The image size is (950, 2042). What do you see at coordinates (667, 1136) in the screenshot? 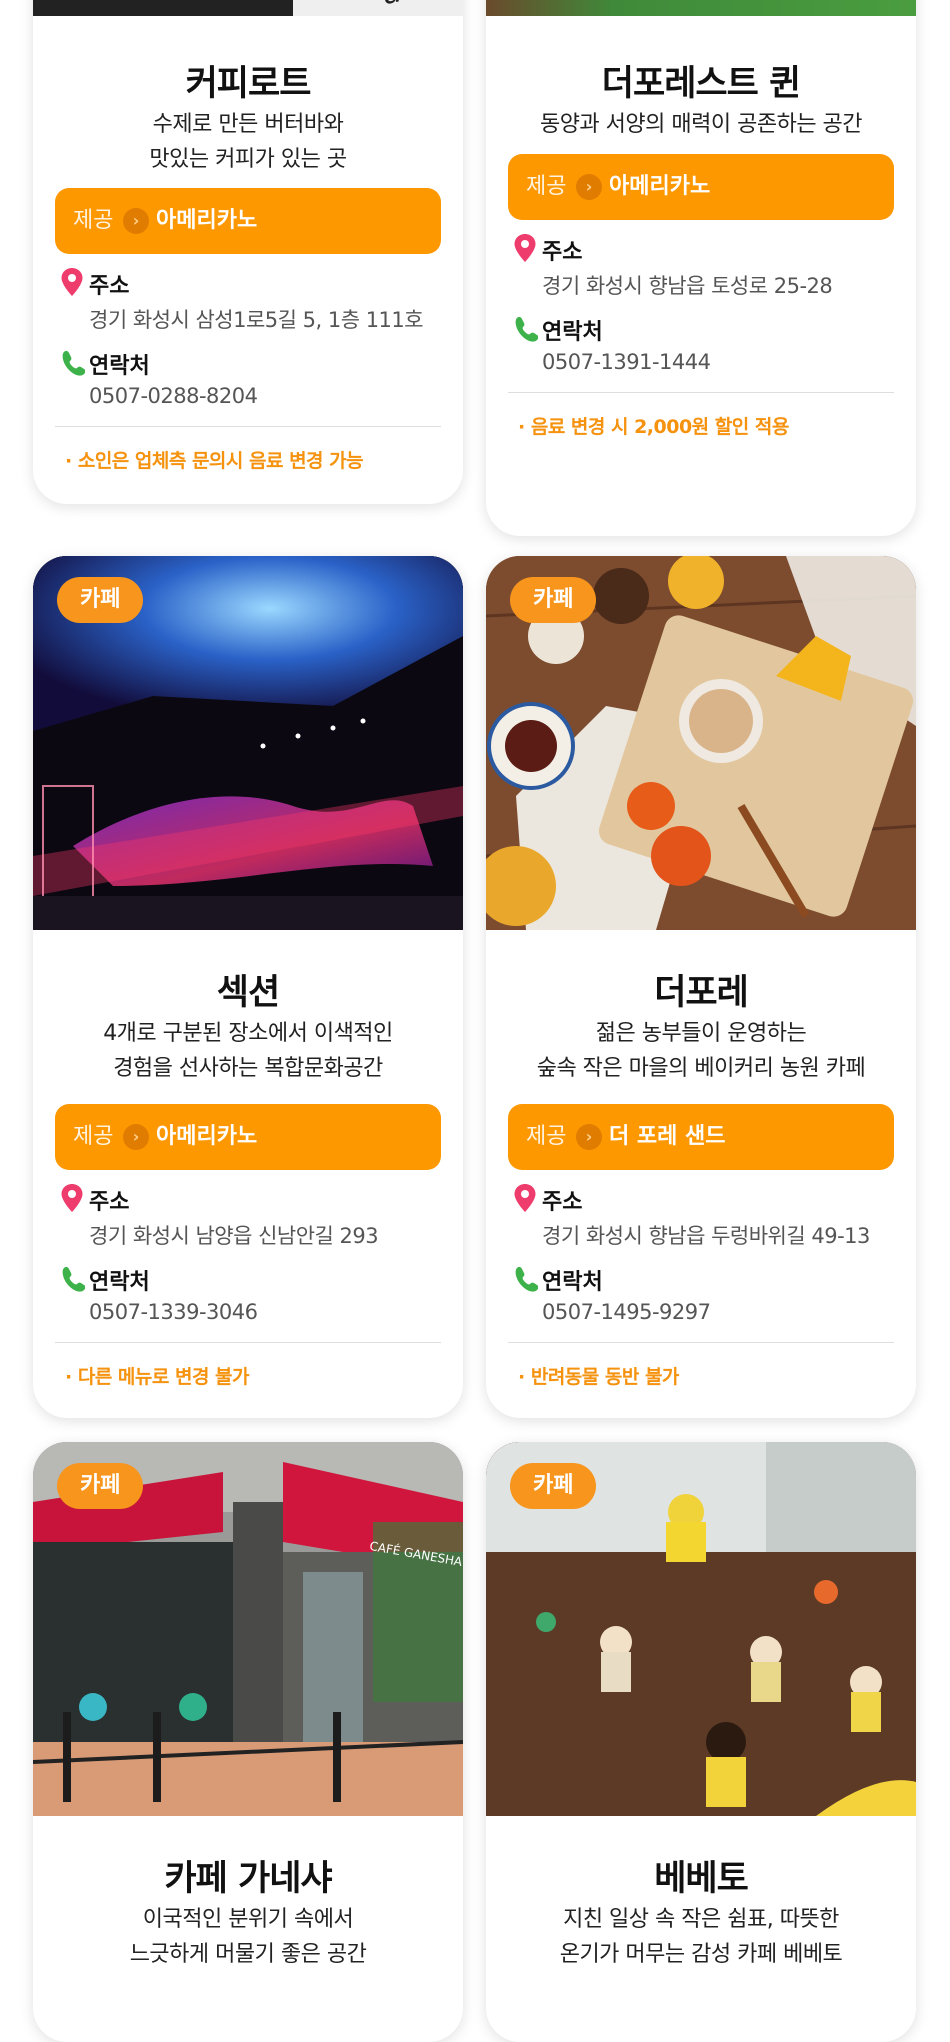
I see `offer-item: 더 포레 샌드` at bounding box center [667, 1136].